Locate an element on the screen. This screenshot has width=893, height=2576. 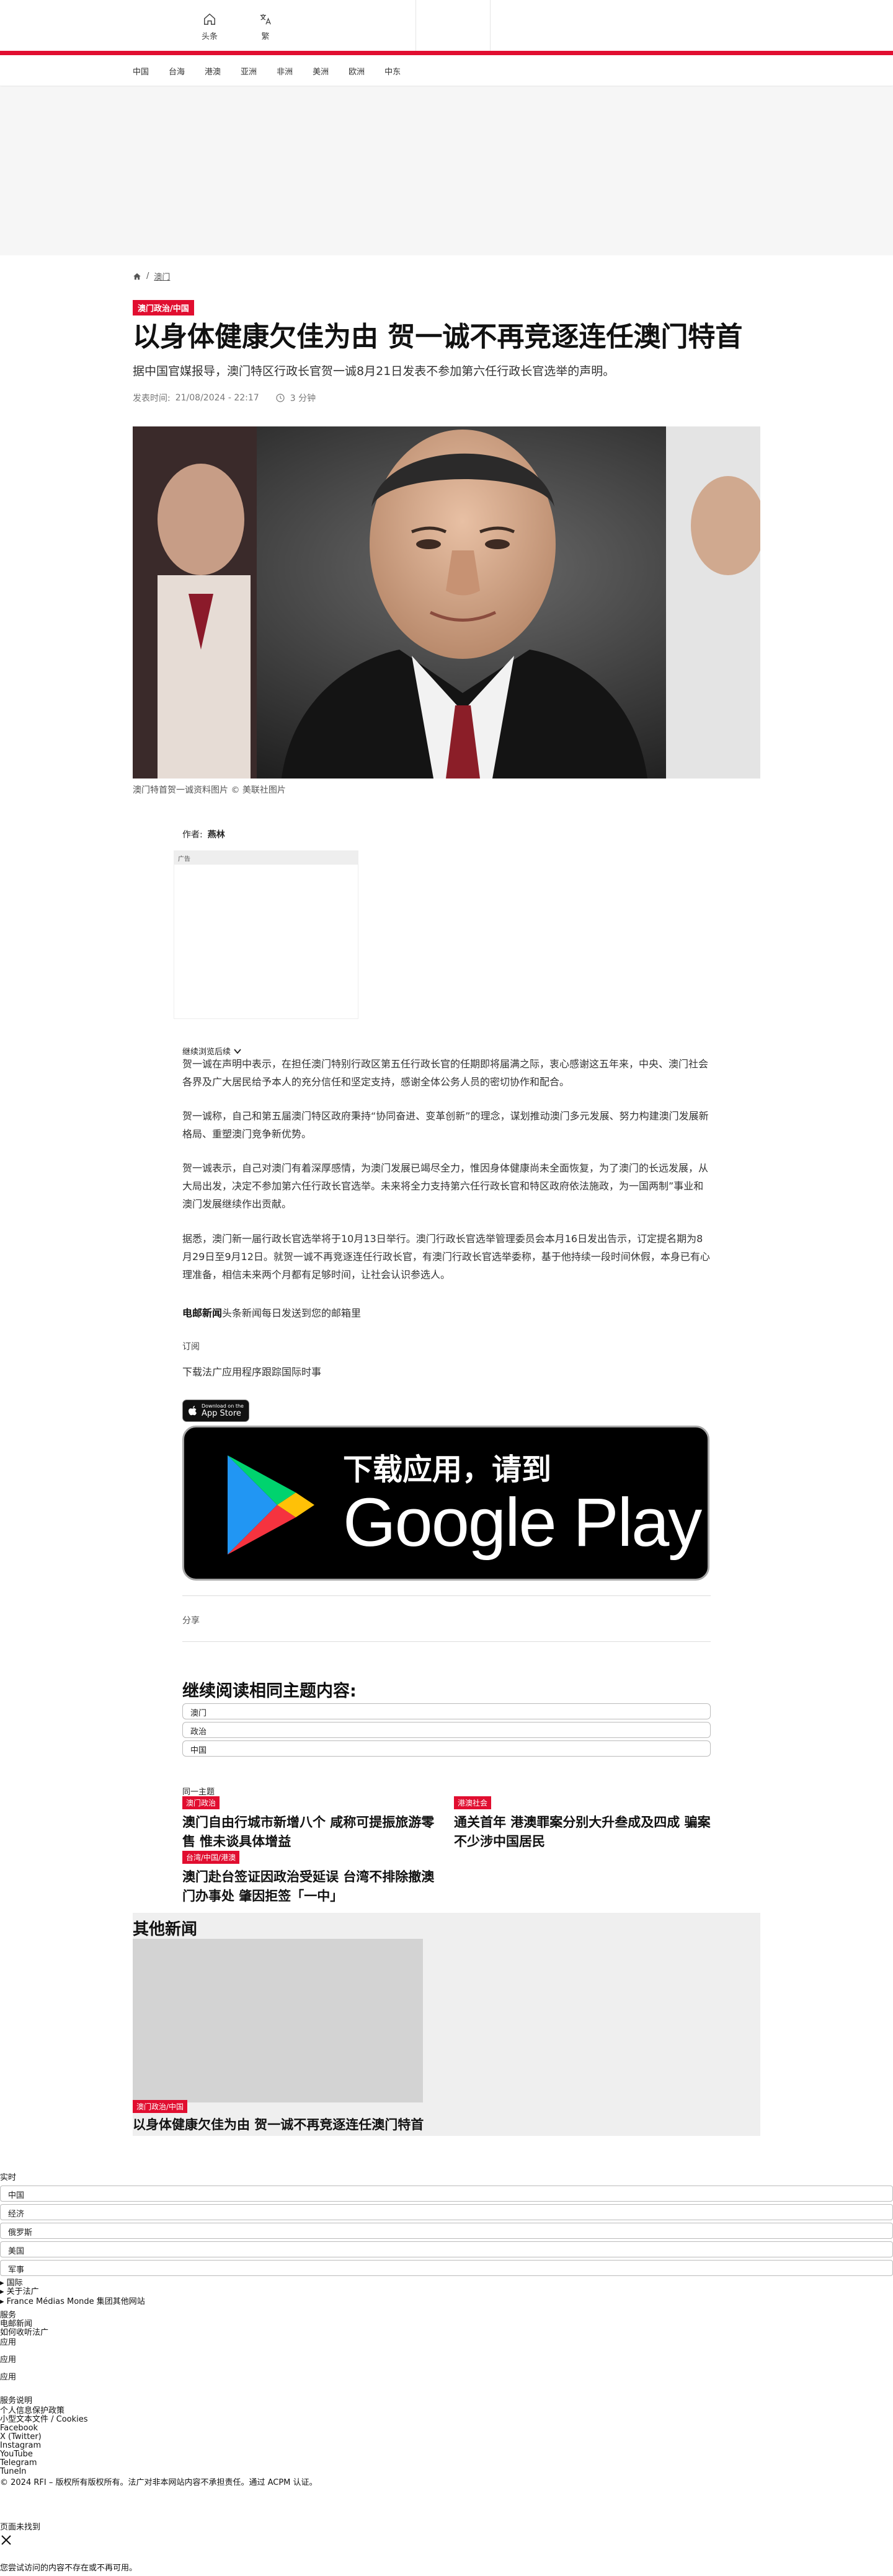
google-play-badge: 下载应用，请到 Google Play is located at coordinates (445, 1503).